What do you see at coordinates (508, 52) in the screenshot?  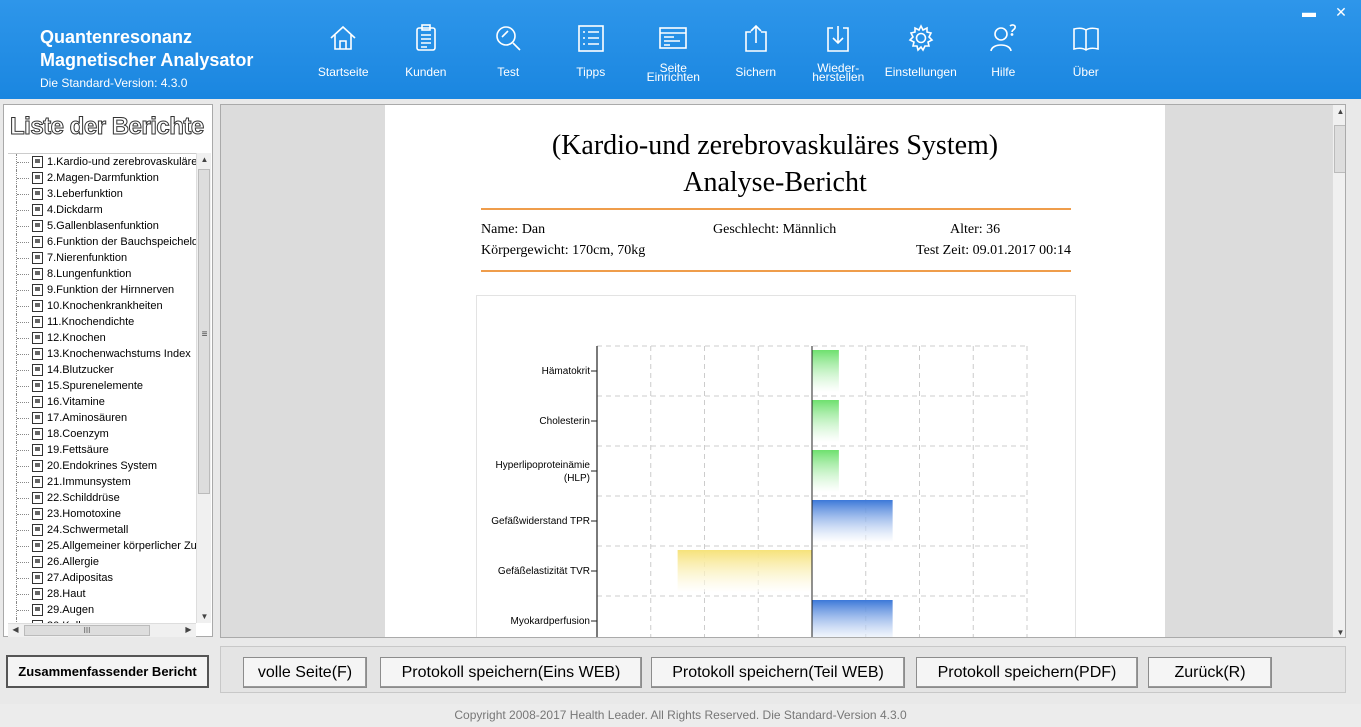 I see `toolbar-test: Test` at bounding box center [508, 52].